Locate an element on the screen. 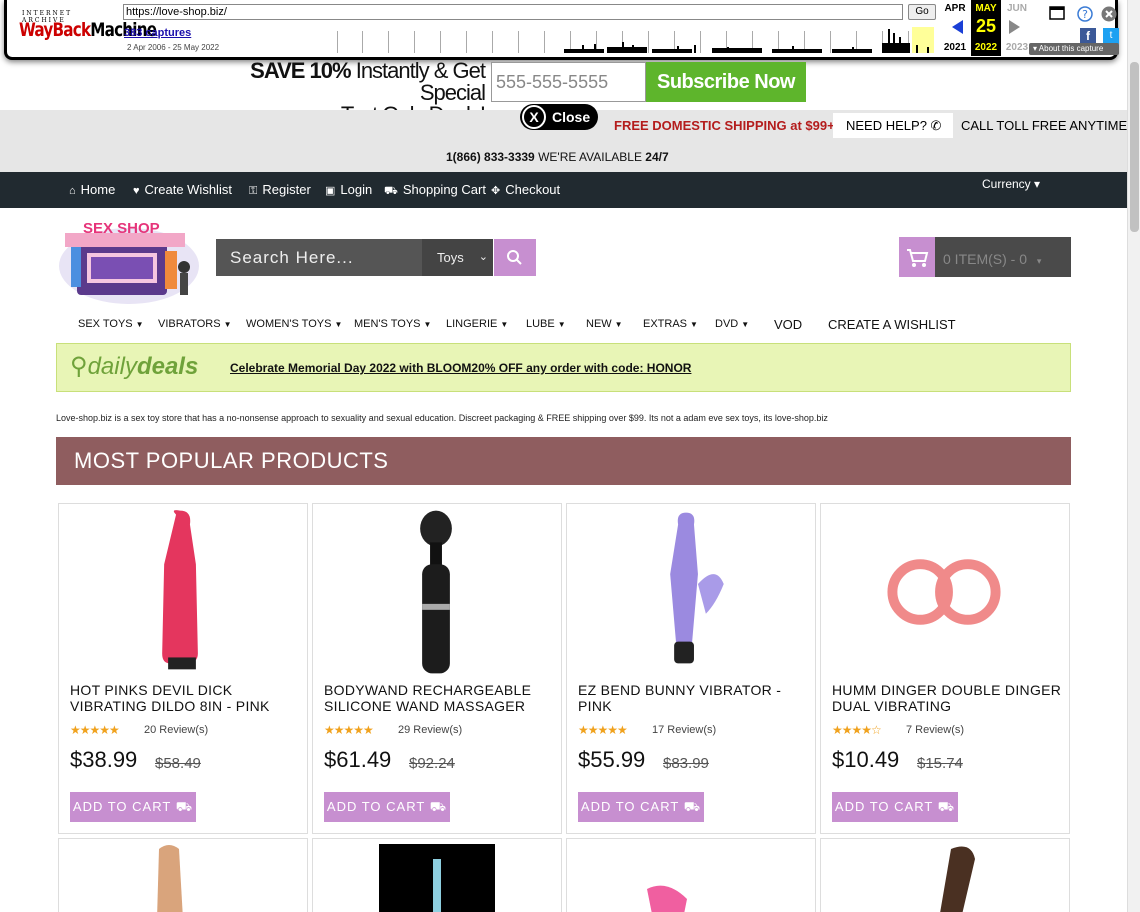 The image size is (1140, 912). close-promo-button: X Close is located at coordinates (559, 117).